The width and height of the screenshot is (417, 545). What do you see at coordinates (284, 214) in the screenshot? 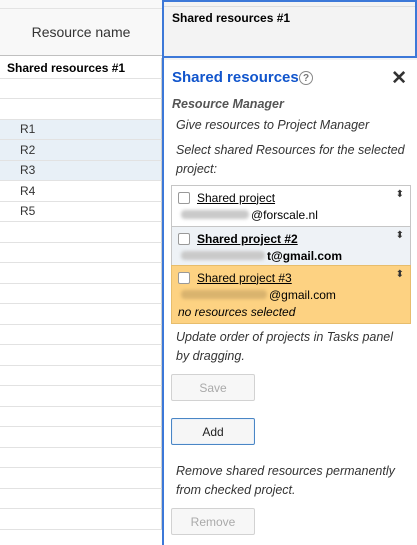
I see `project-email: @forscale.nl` at bounding box center [284, 214].